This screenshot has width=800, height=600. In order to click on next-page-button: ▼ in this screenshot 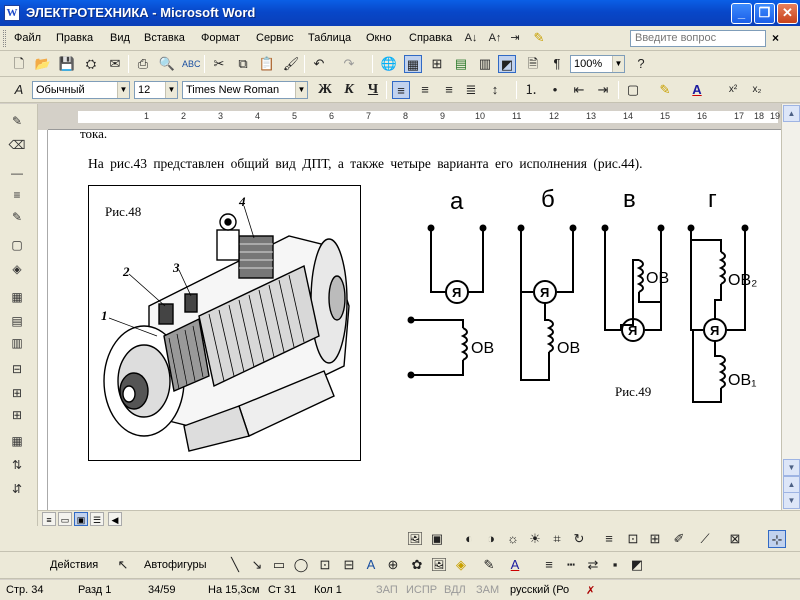, I will do `click(791, 500)`.